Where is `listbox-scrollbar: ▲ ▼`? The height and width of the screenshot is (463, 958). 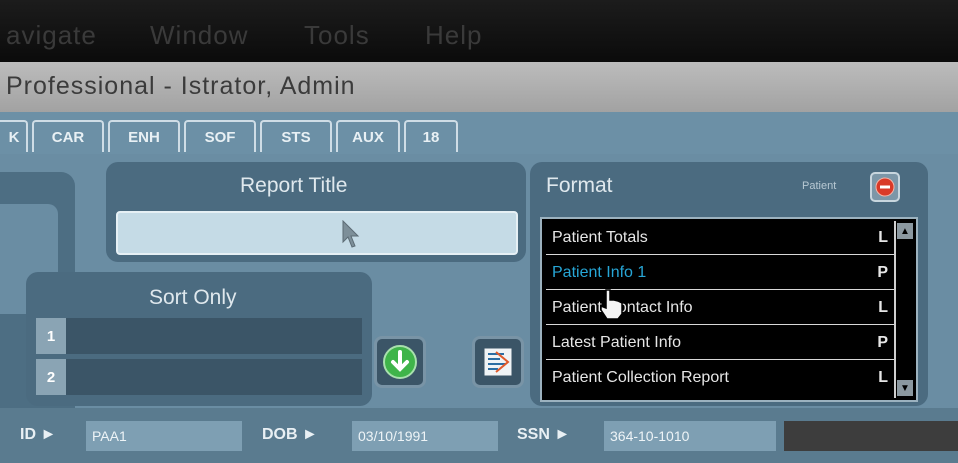
listbox-scrollbar: ▲ ▼ is located at coordinates (904, 309).